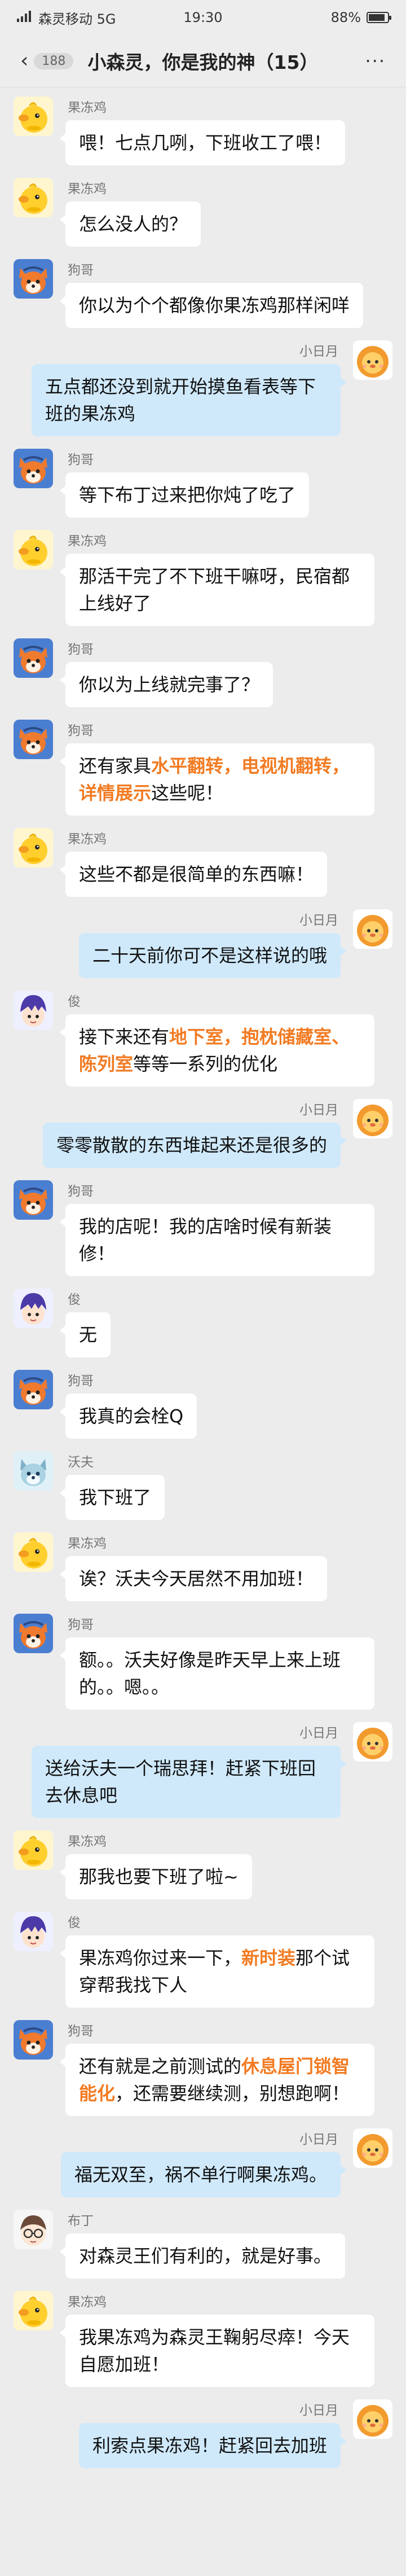 This screenshot has width=406, height=2576. Describe the element at coordinates (33, 1471) in the screenshot. I see `wolf-avatar-icon` at that location.